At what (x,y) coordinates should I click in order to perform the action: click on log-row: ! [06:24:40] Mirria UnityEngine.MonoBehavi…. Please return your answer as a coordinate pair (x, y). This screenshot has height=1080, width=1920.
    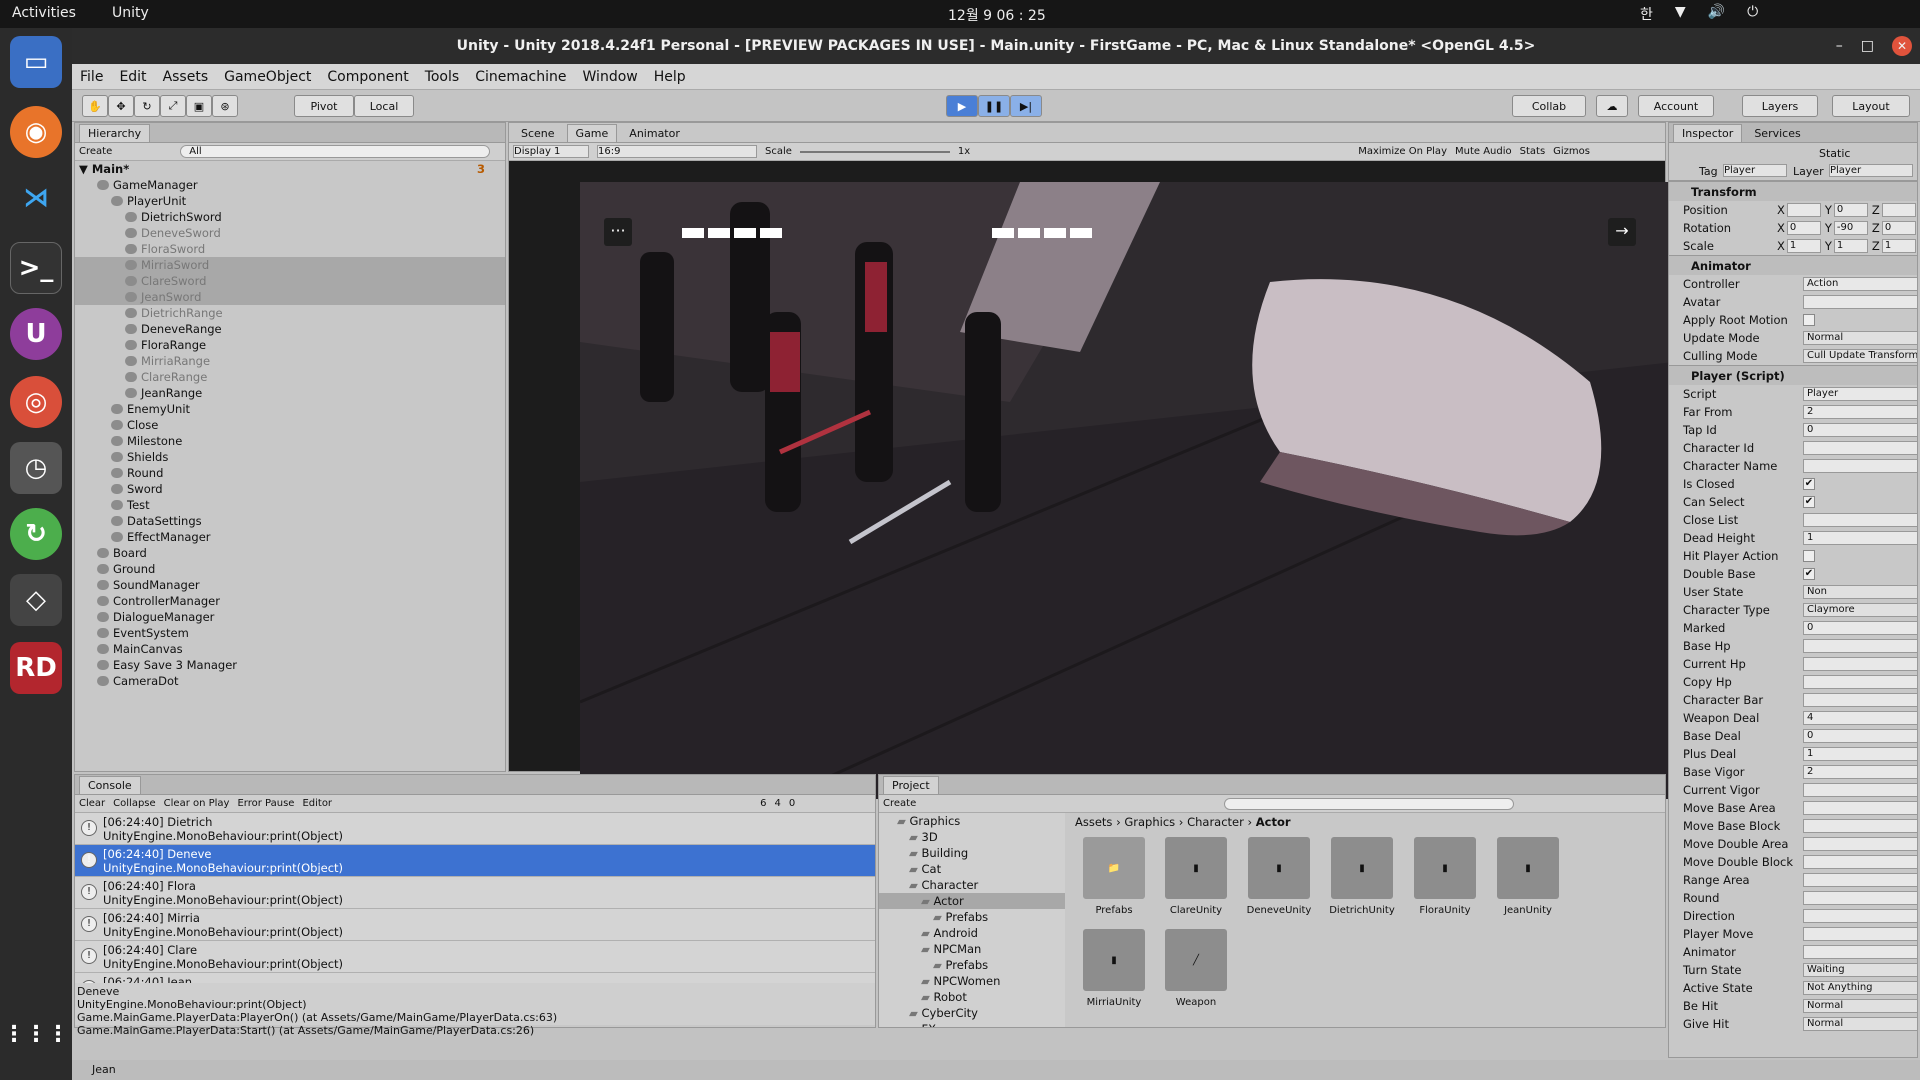
    Looking at the image, I should click on (475, 925).